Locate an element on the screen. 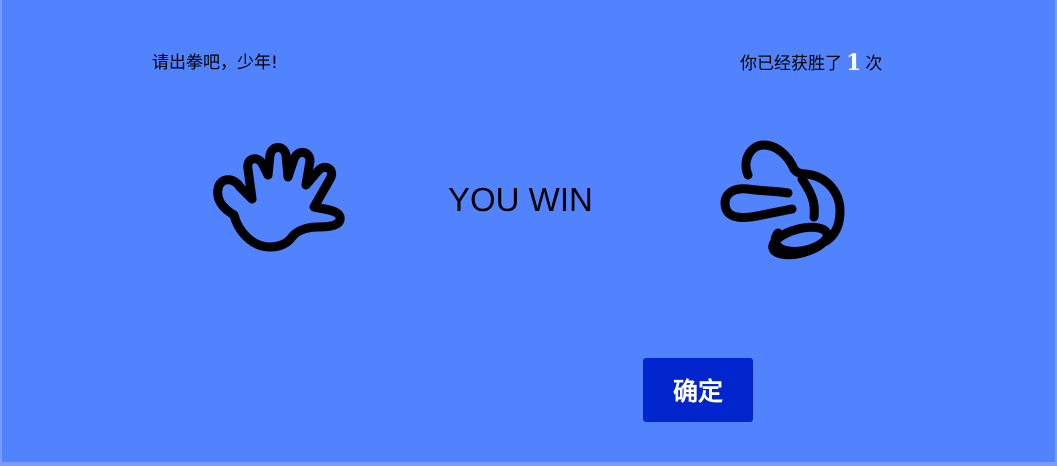  win-counter-suffix: 次 is located at coordinates (874, 64).